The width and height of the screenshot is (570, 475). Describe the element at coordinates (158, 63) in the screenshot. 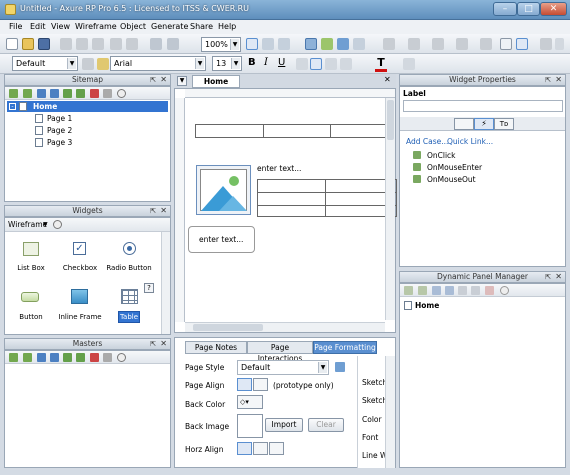

I see `font-select: Arial ▼` at that location.